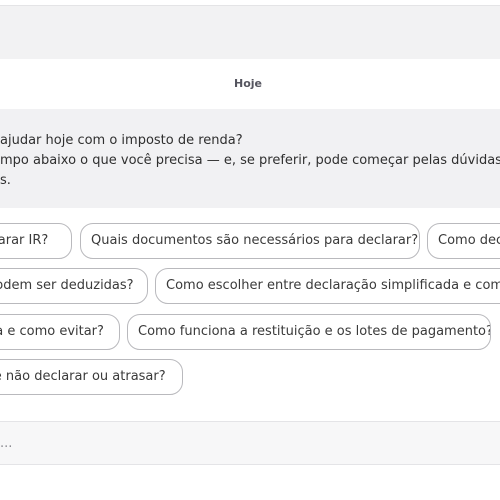 The height and width of the screenshot is (500, 500). What do you see at coordinates (248, 83) in the screenshot?
I see `date-separator: Hoje` at bounding box center [248, 83].